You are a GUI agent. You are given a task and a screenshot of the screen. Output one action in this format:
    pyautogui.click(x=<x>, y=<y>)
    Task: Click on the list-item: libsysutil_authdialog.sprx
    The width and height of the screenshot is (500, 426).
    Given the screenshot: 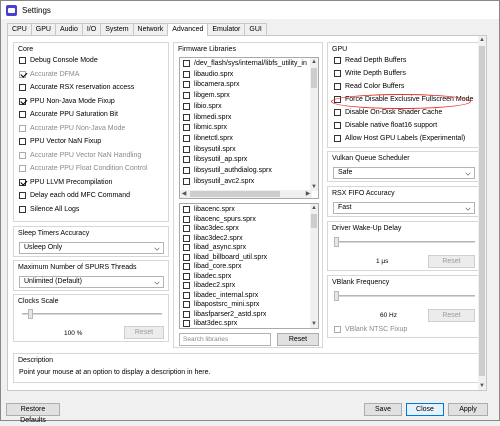 What is the action you would take?
    pyautogui.click(x=227, y=170)
    